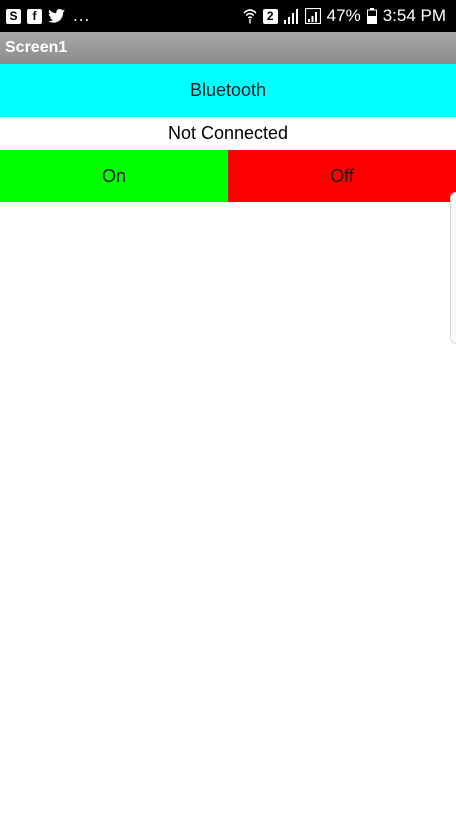 The height and width of the screenshot is (813, 456). I want to click on edge-panel-handle, so click(453, 268).